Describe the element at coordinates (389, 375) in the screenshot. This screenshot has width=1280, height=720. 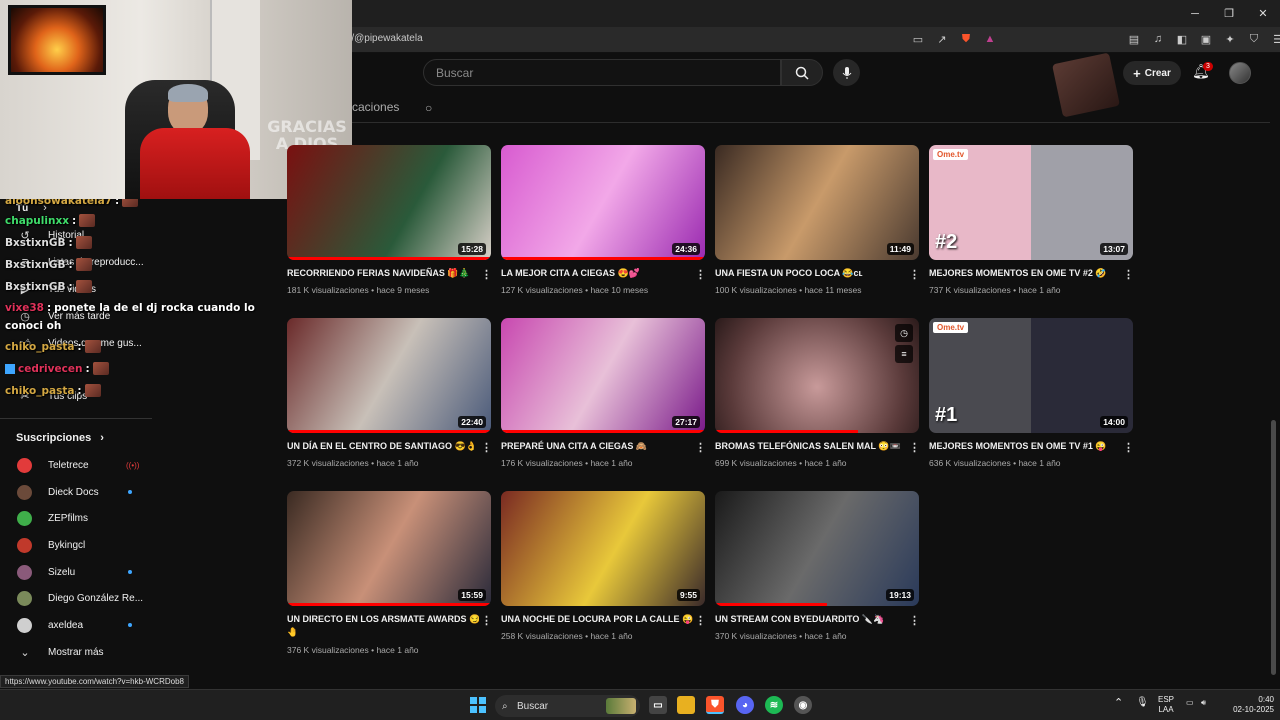
I see `video-thumbnail: 22:40` at that location.